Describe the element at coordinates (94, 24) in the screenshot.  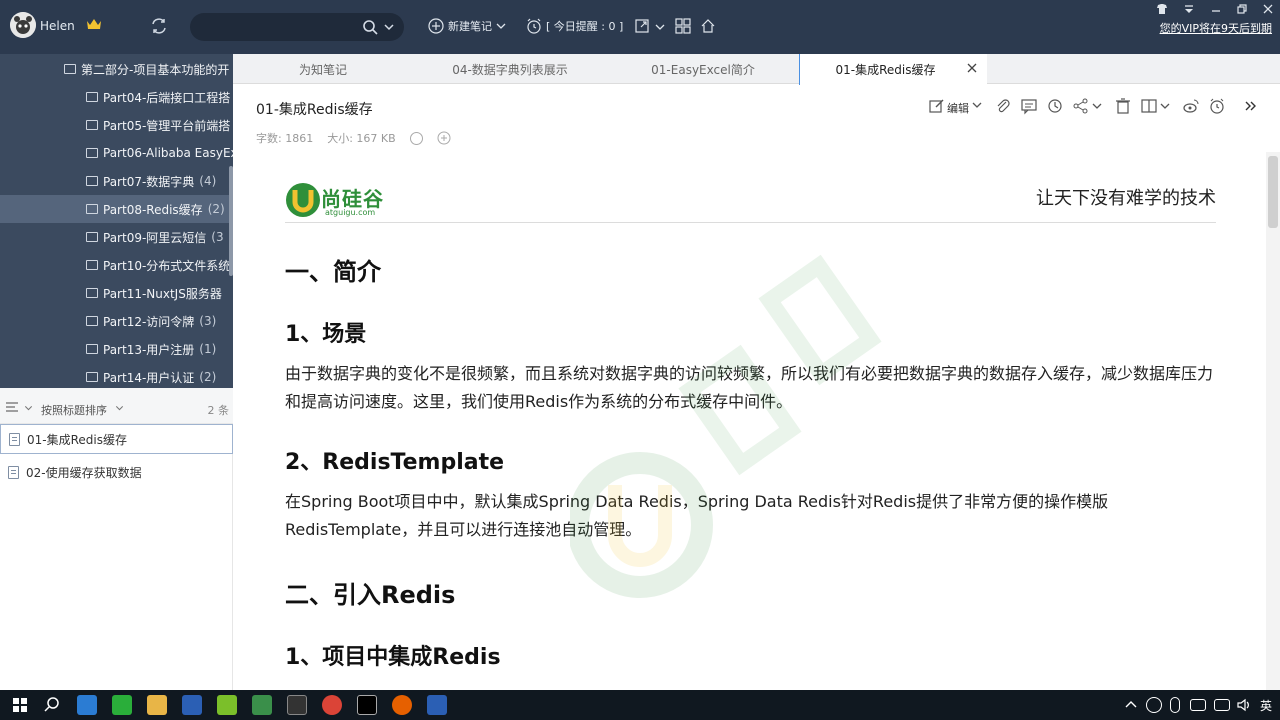
I see `vip-crown-icon` at that location.